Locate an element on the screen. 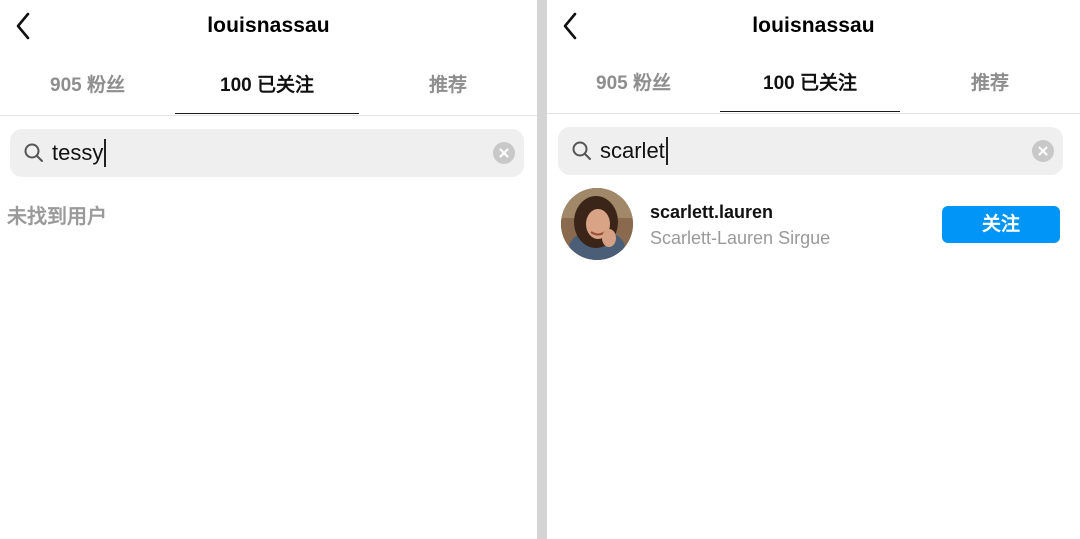 The width and height of the screenshot is (1080, 539). follow-button: 关注 is located at coordinates (1001, 224).